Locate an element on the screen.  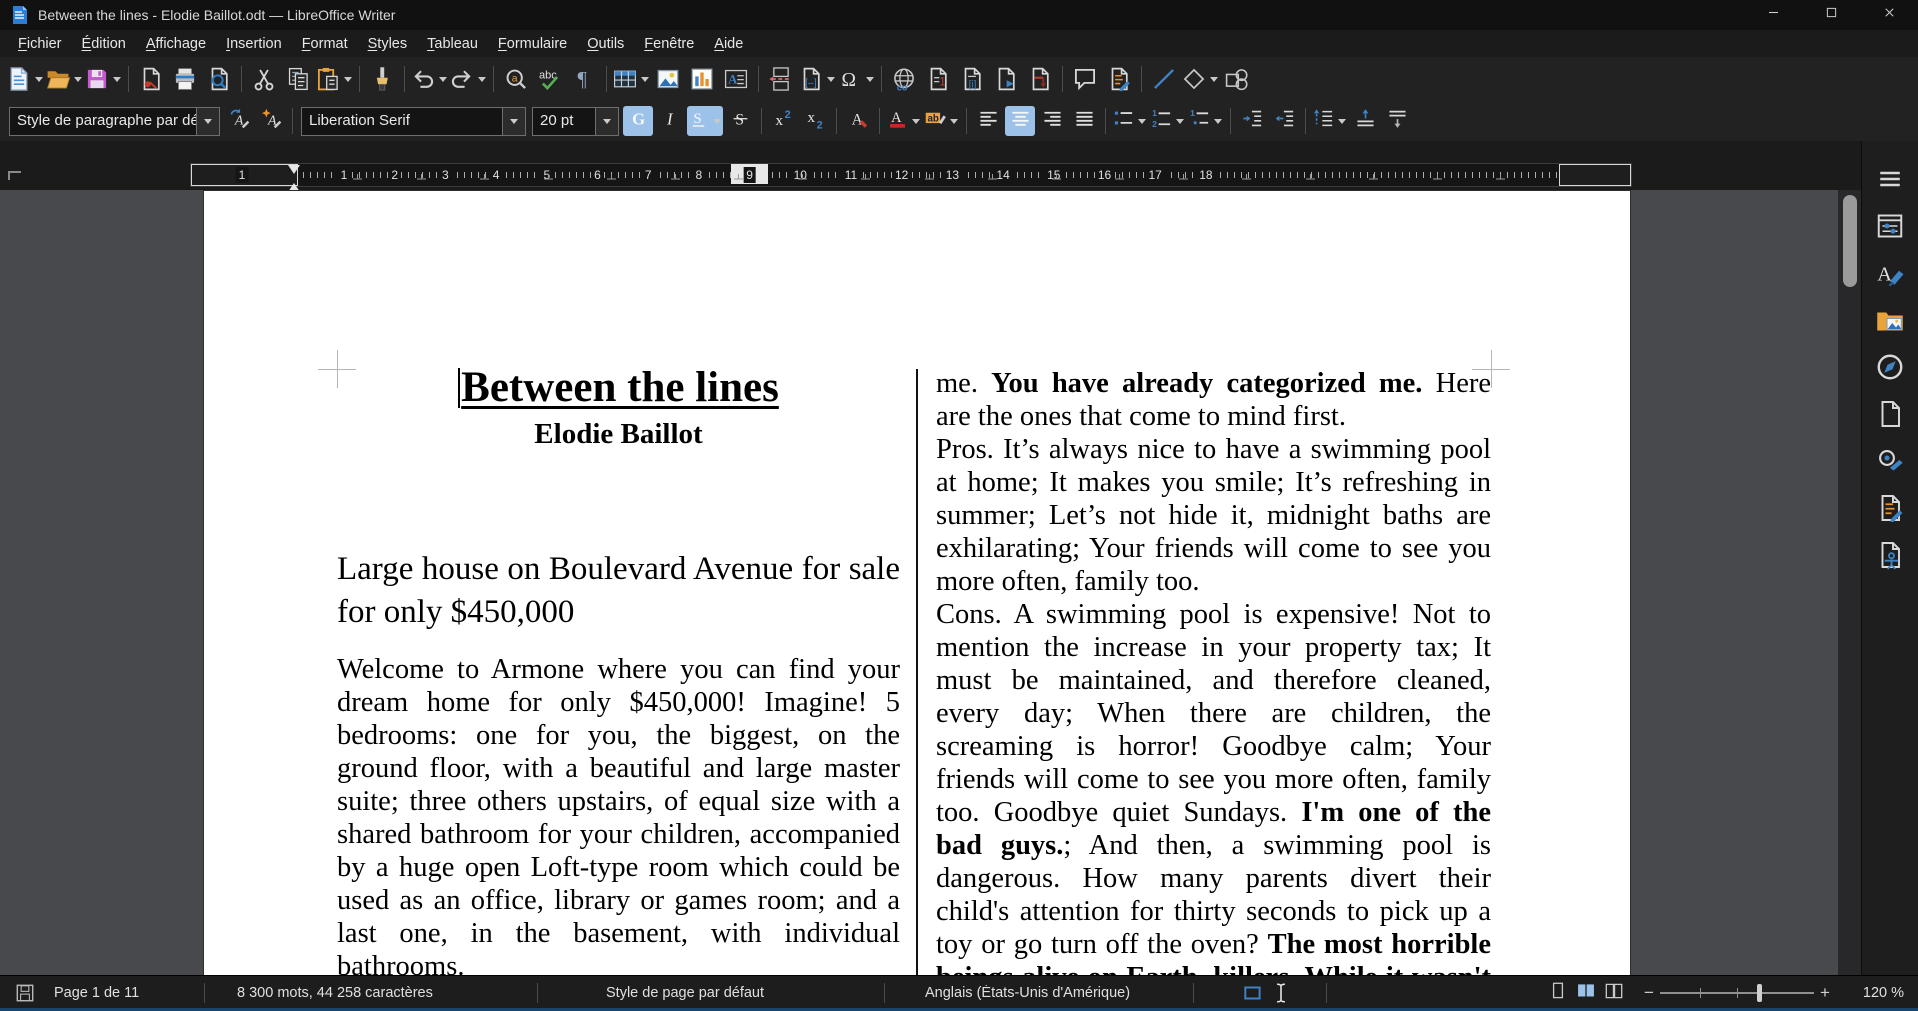
save-status-icon is located at coordinates (25, 993).